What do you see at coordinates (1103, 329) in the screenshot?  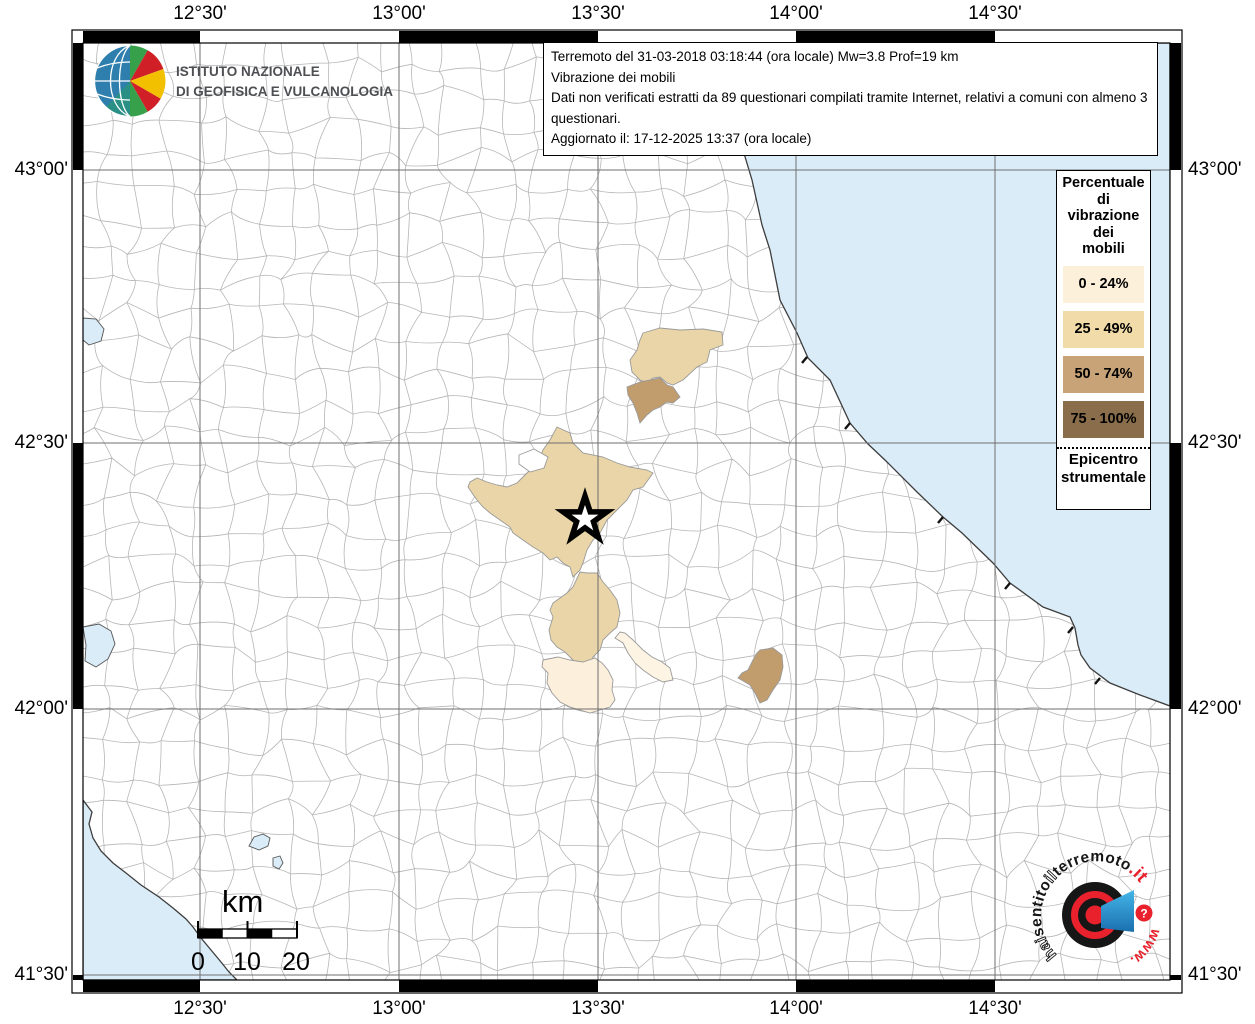 I see `legend-swatch-25-49: 25 - 49%` at bounding box center [1103, 329].